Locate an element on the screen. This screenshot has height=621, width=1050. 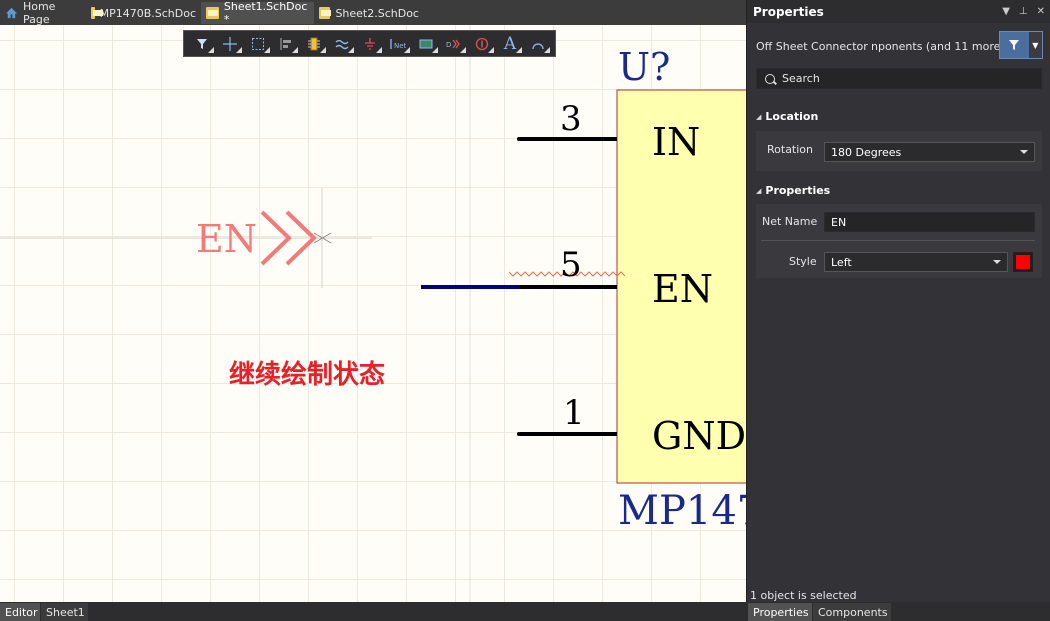
net-name-value: EN is located at coordinates (839, 222).